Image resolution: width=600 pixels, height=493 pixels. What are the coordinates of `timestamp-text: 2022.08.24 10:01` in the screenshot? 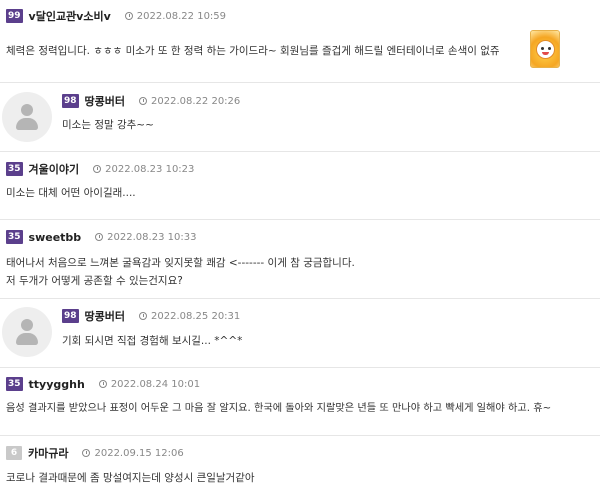 It's located at (155, 384).